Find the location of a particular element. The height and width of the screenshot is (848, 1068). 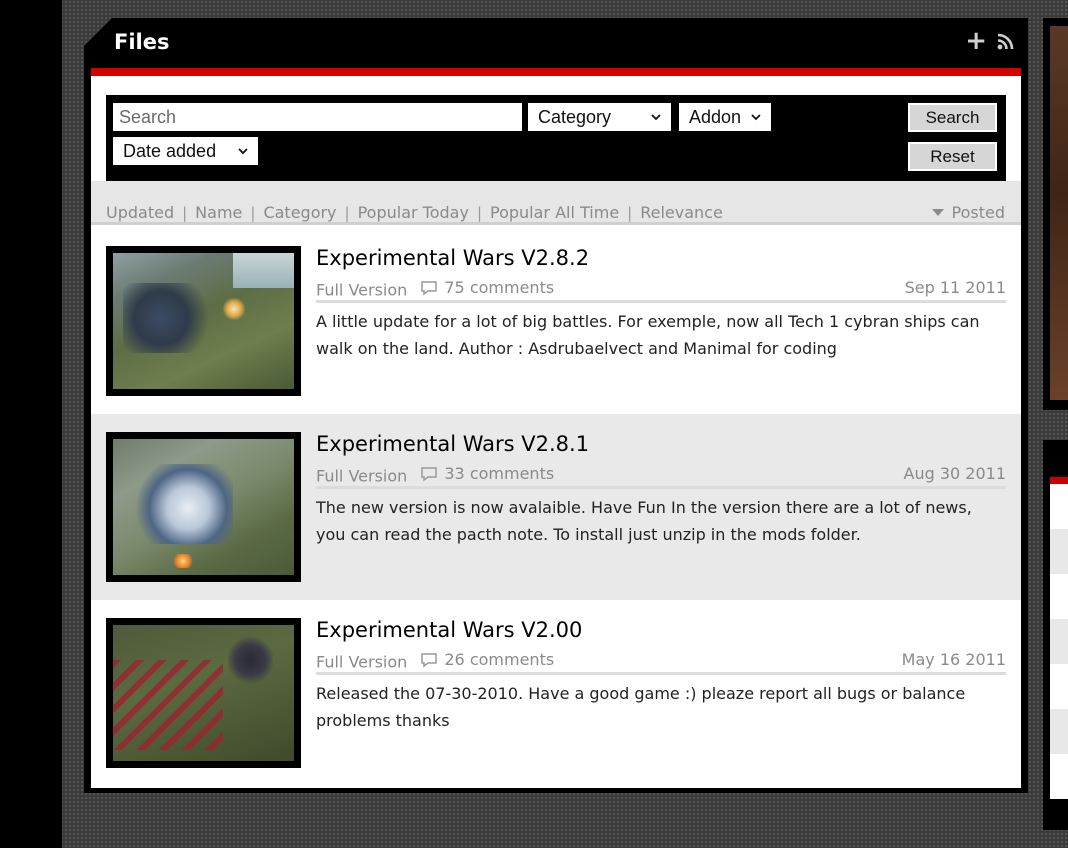

file-comments-count: 26 comments is located at coordinates (499, 659).